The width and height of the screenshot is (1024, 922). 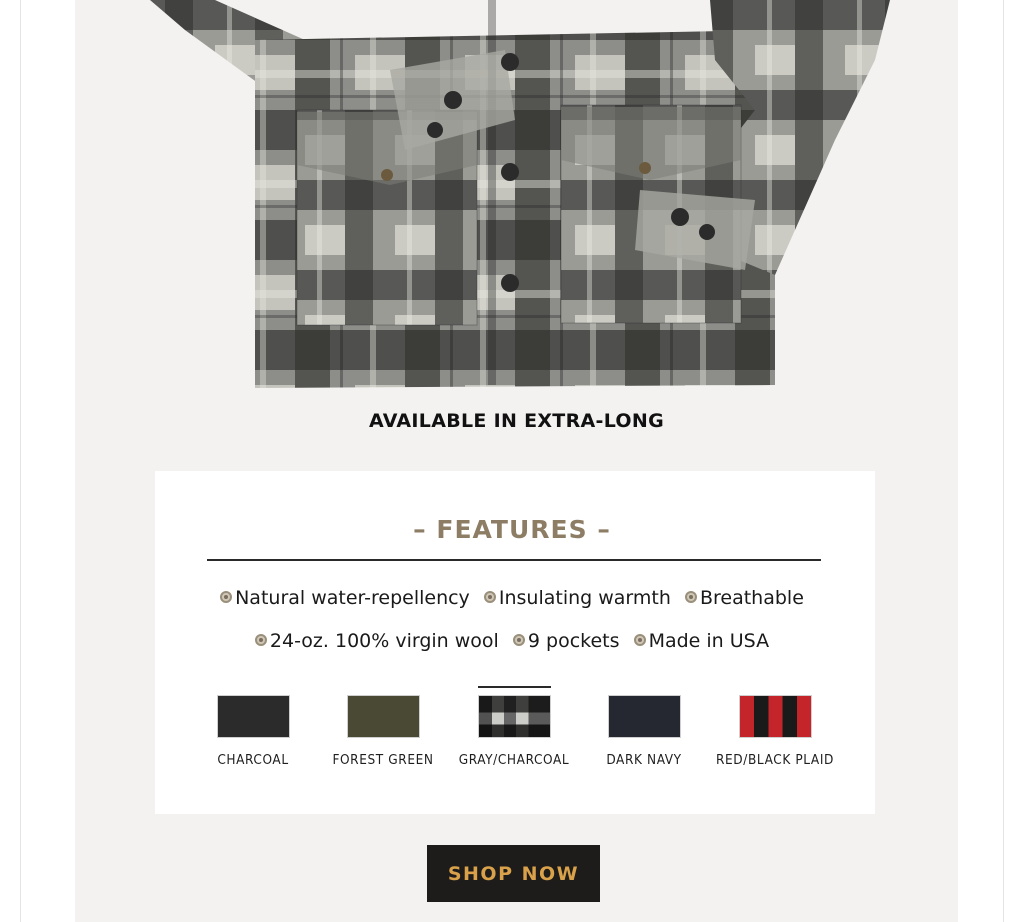 What do you see at coordinates (516, 421) in the screenshot?
I see `headline-extra-long: AVAILABLE IN EXTRA-LONG` at bounding box center [516, 421].